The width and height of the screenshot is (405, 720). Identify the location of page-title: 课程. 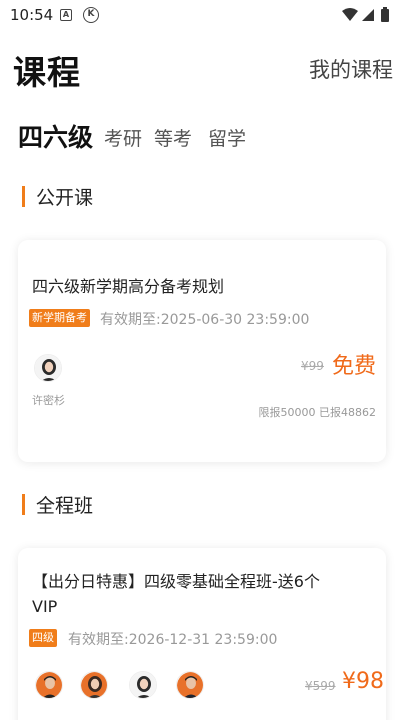
(47, 72).